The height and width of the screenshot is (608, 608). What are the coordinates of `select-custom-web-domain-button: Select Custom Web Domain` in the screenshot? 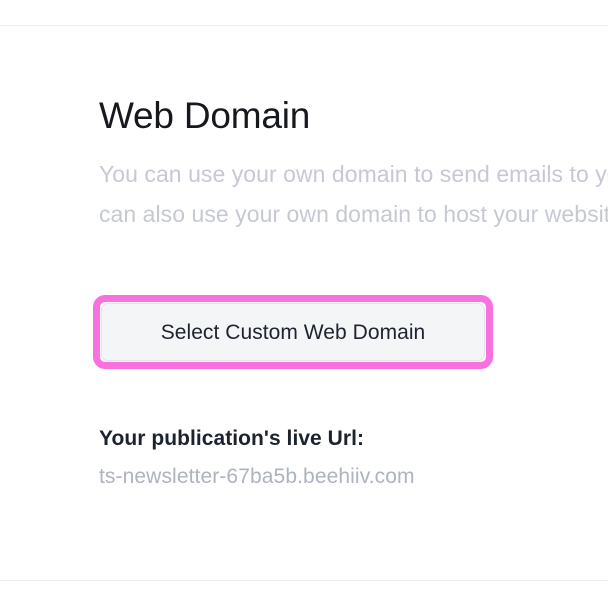 It's located at (293, 332).